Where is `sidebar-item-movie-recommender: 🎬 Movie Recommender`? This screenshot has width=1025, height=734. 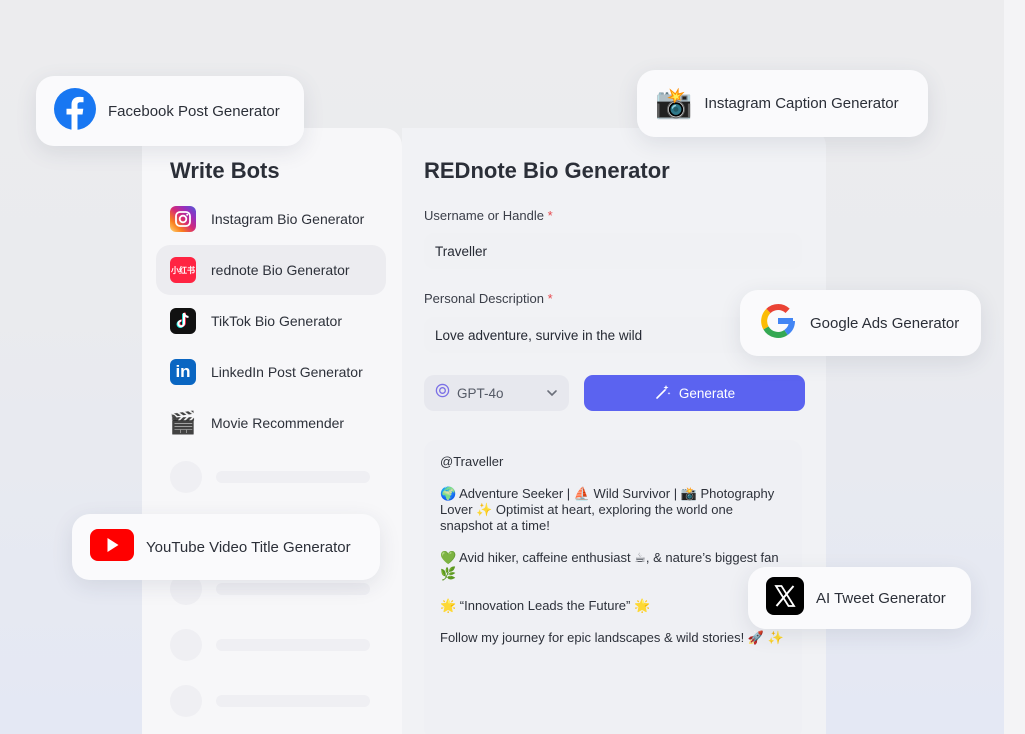 sidebar-item-movie-recommender: 🎬 Movie Recommender is located at coordinates (271, 423).